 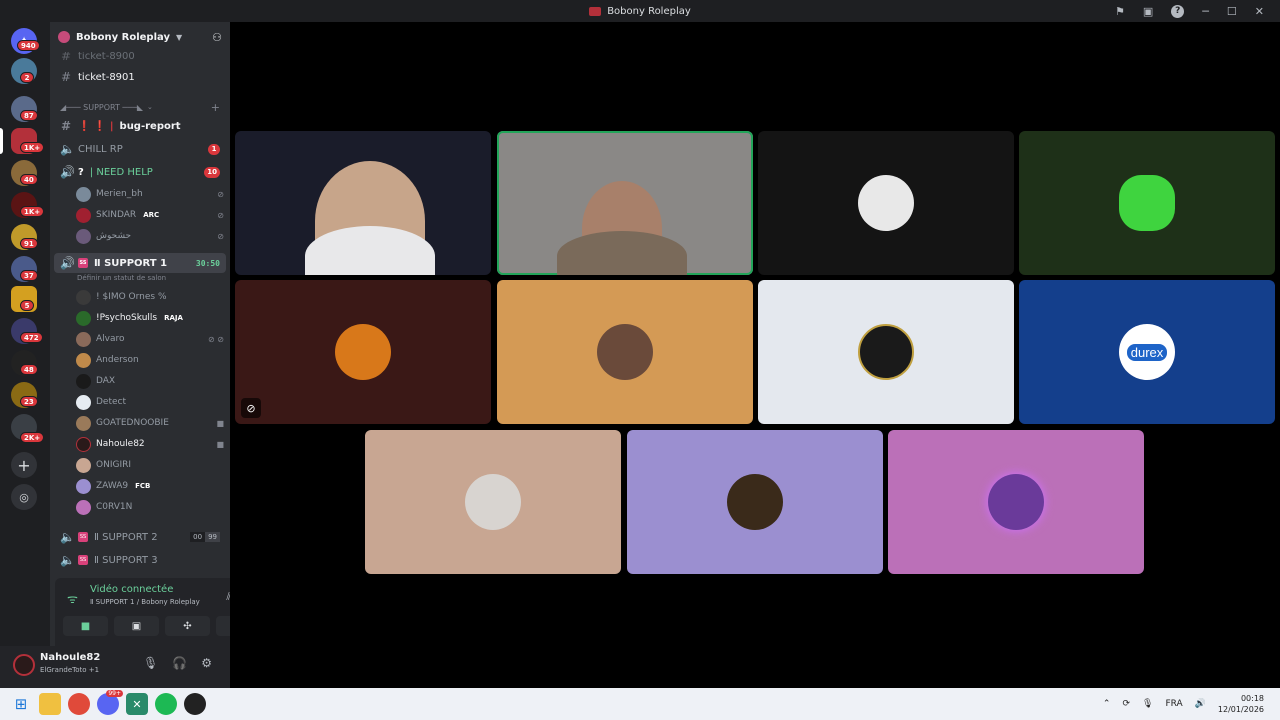 I want to click on voice-user: ZAWA9 FCB, so click(x=150, y=486).